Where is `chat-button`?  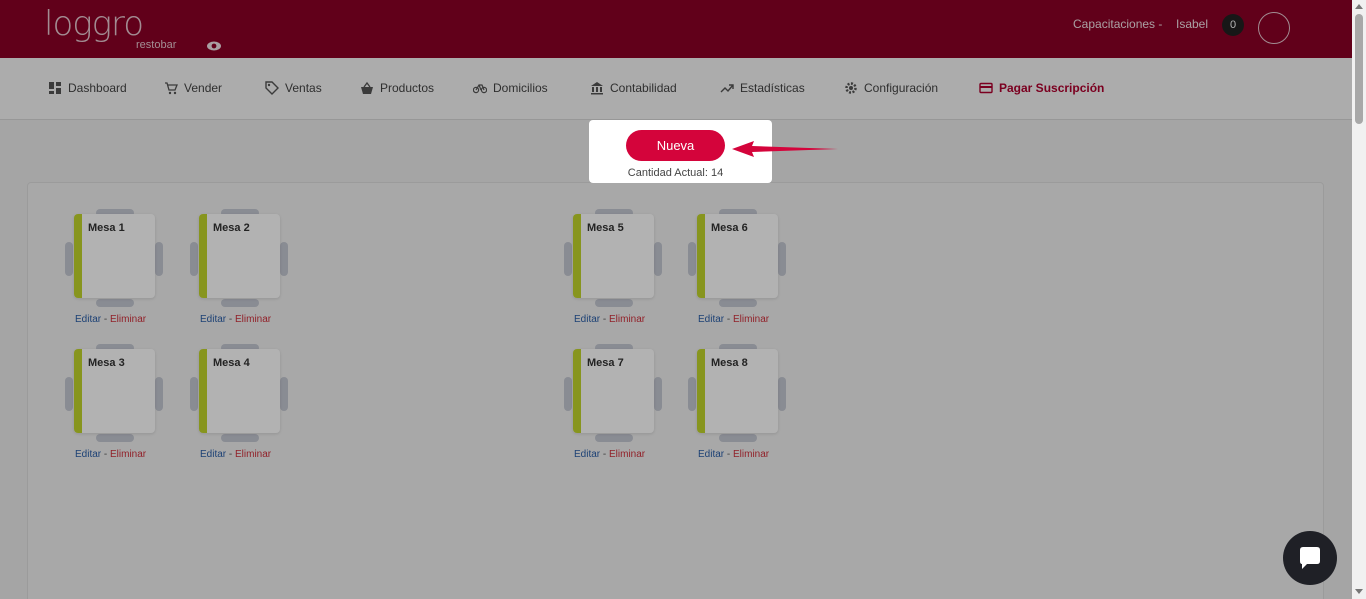
chat-button is located at coordinates (1310, 558).